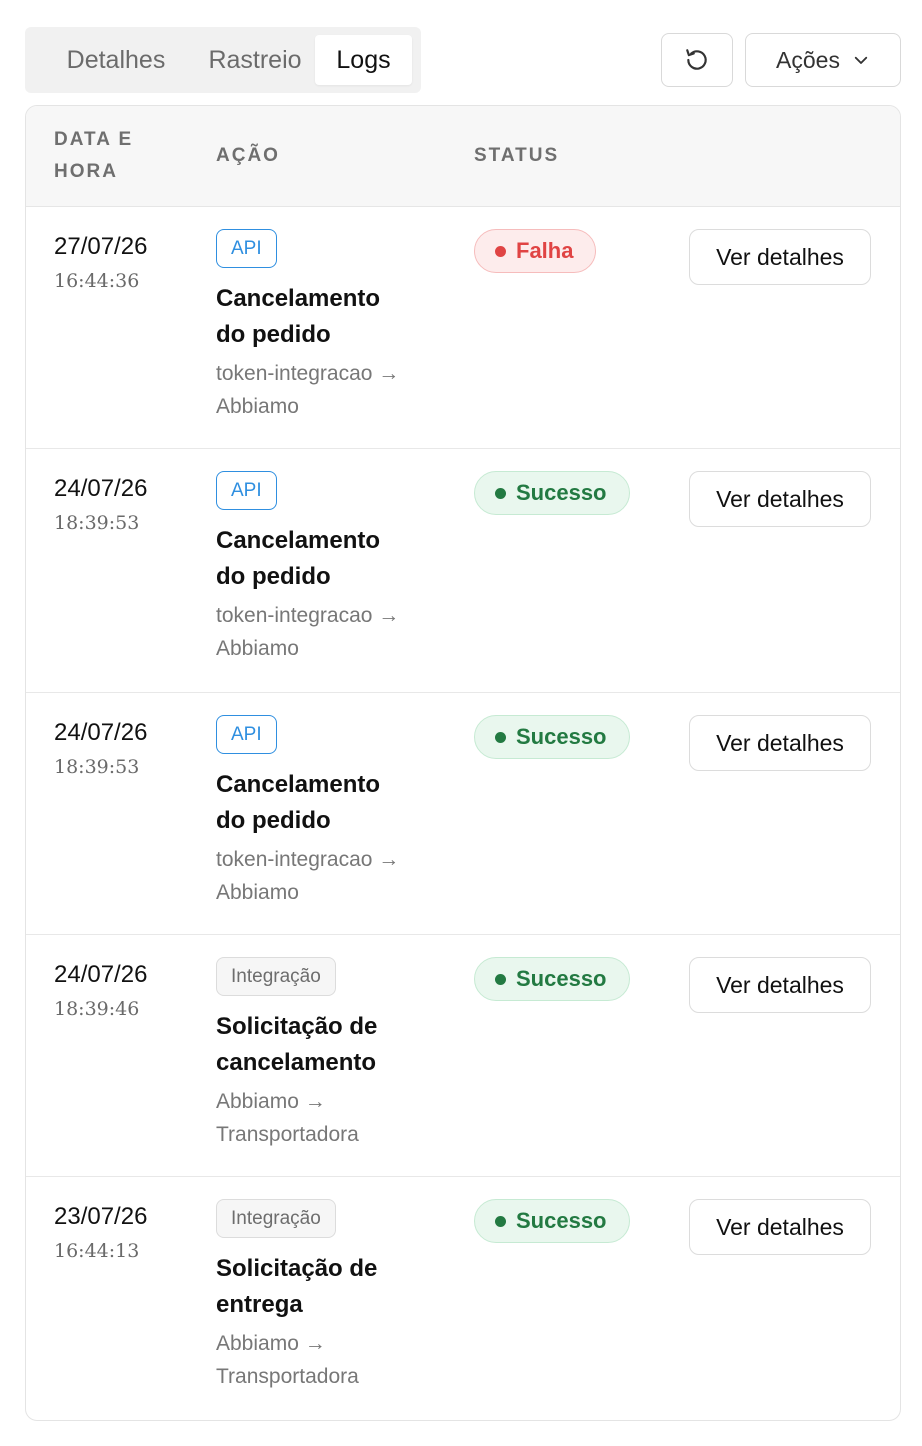  What do you see at coordinates (363, 60) in the screenshot?
I see `tab-logs: Logs` at bounding box center [363, 60].